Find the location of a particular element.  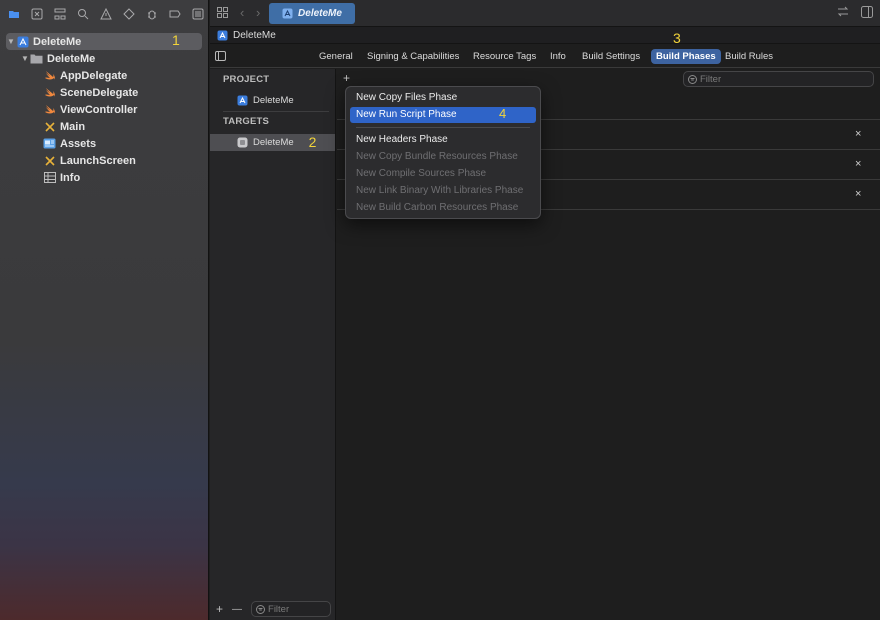

tree-item-label: LaunchScreen is located at coordinates (98, 160).